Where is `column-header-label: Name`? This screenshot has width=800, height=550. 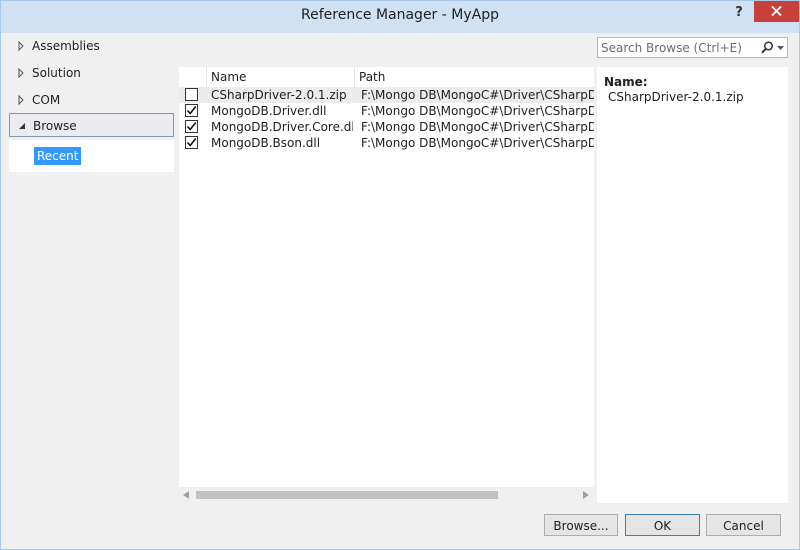
column-header-label: Name is located at coordinates (229, 77).